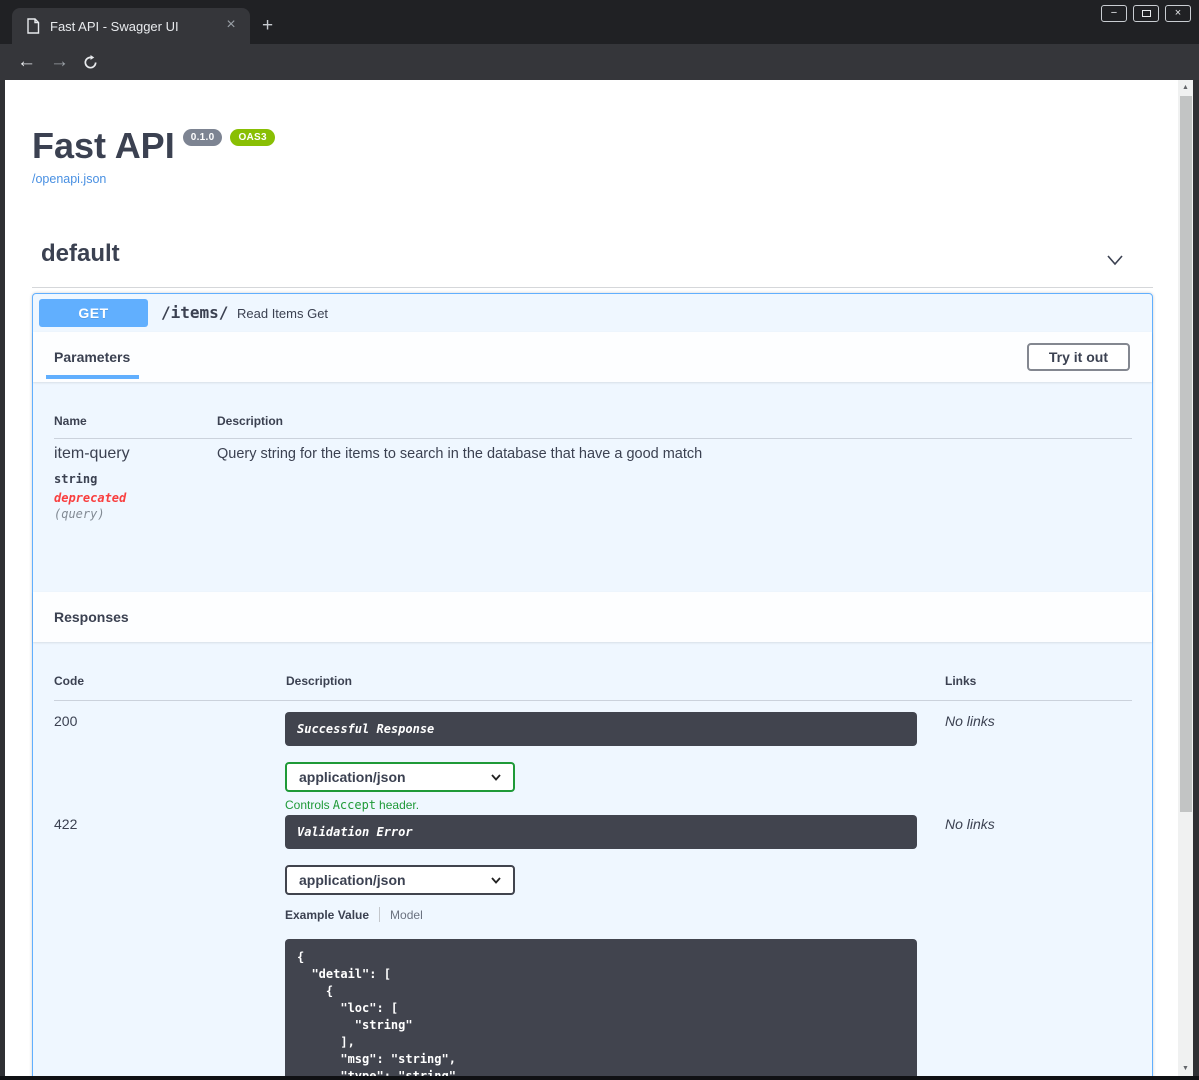  Describe the element at coordinates (380, 914) in the screenshot. I see `tab-separator` at that location.